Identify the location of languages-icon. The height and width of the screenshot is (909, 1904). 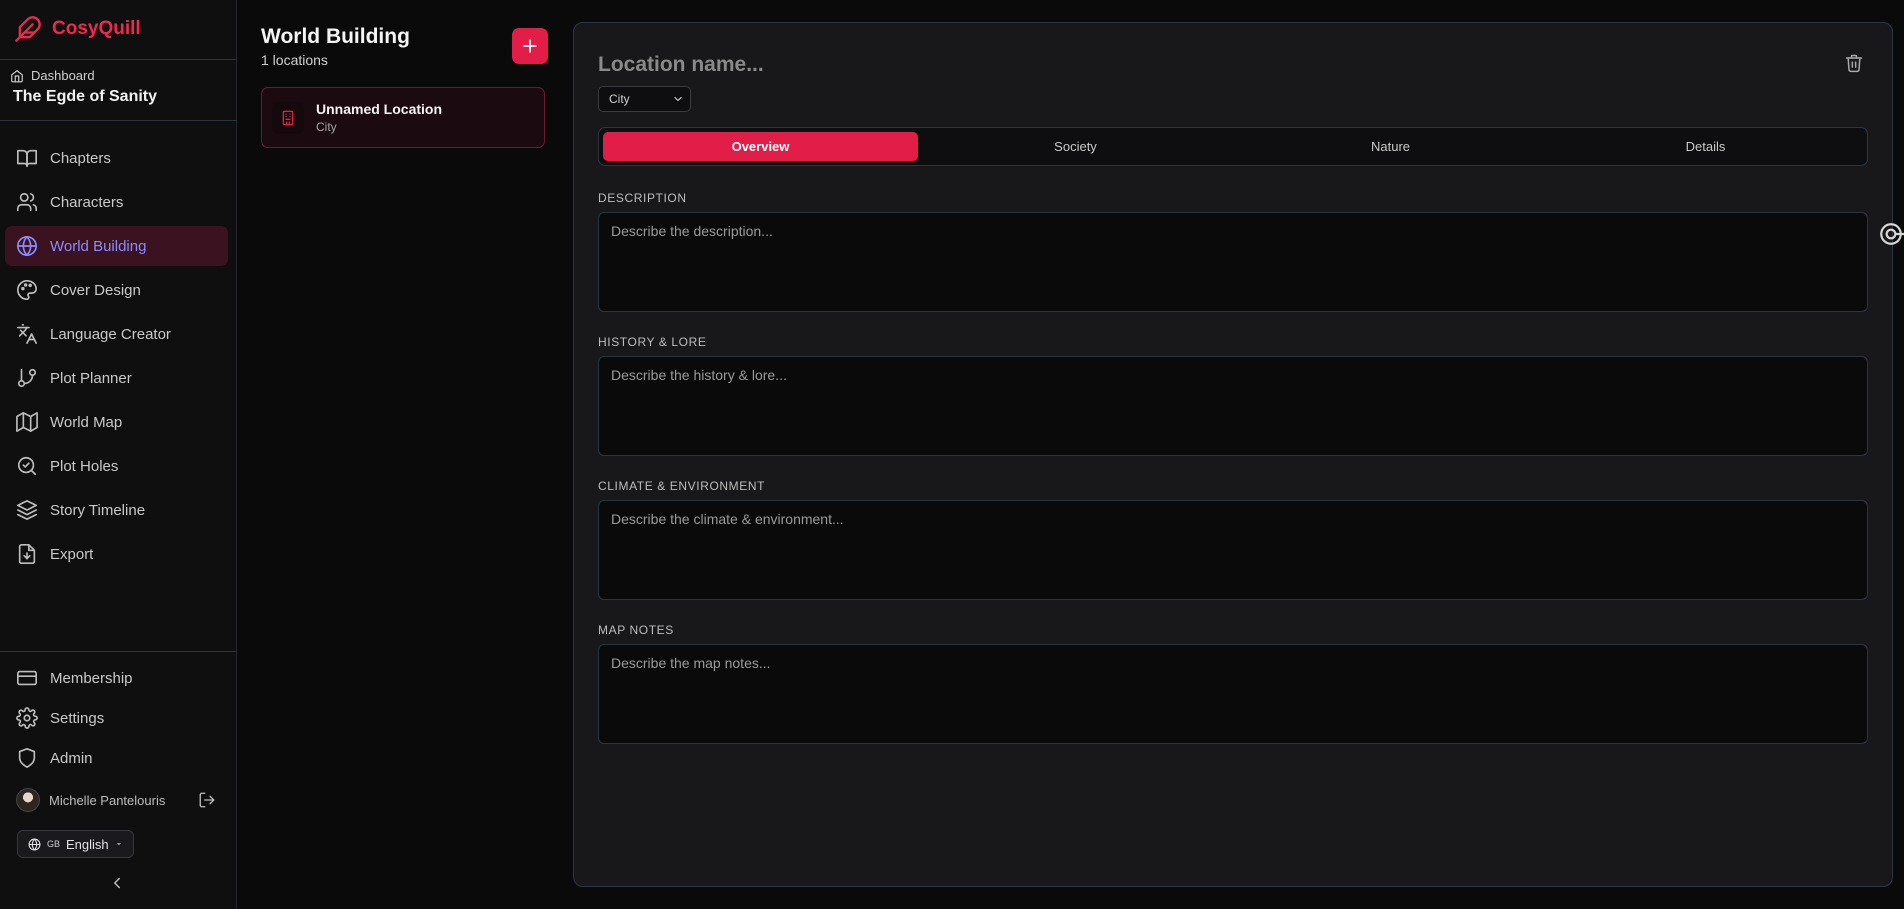
(27, 334).